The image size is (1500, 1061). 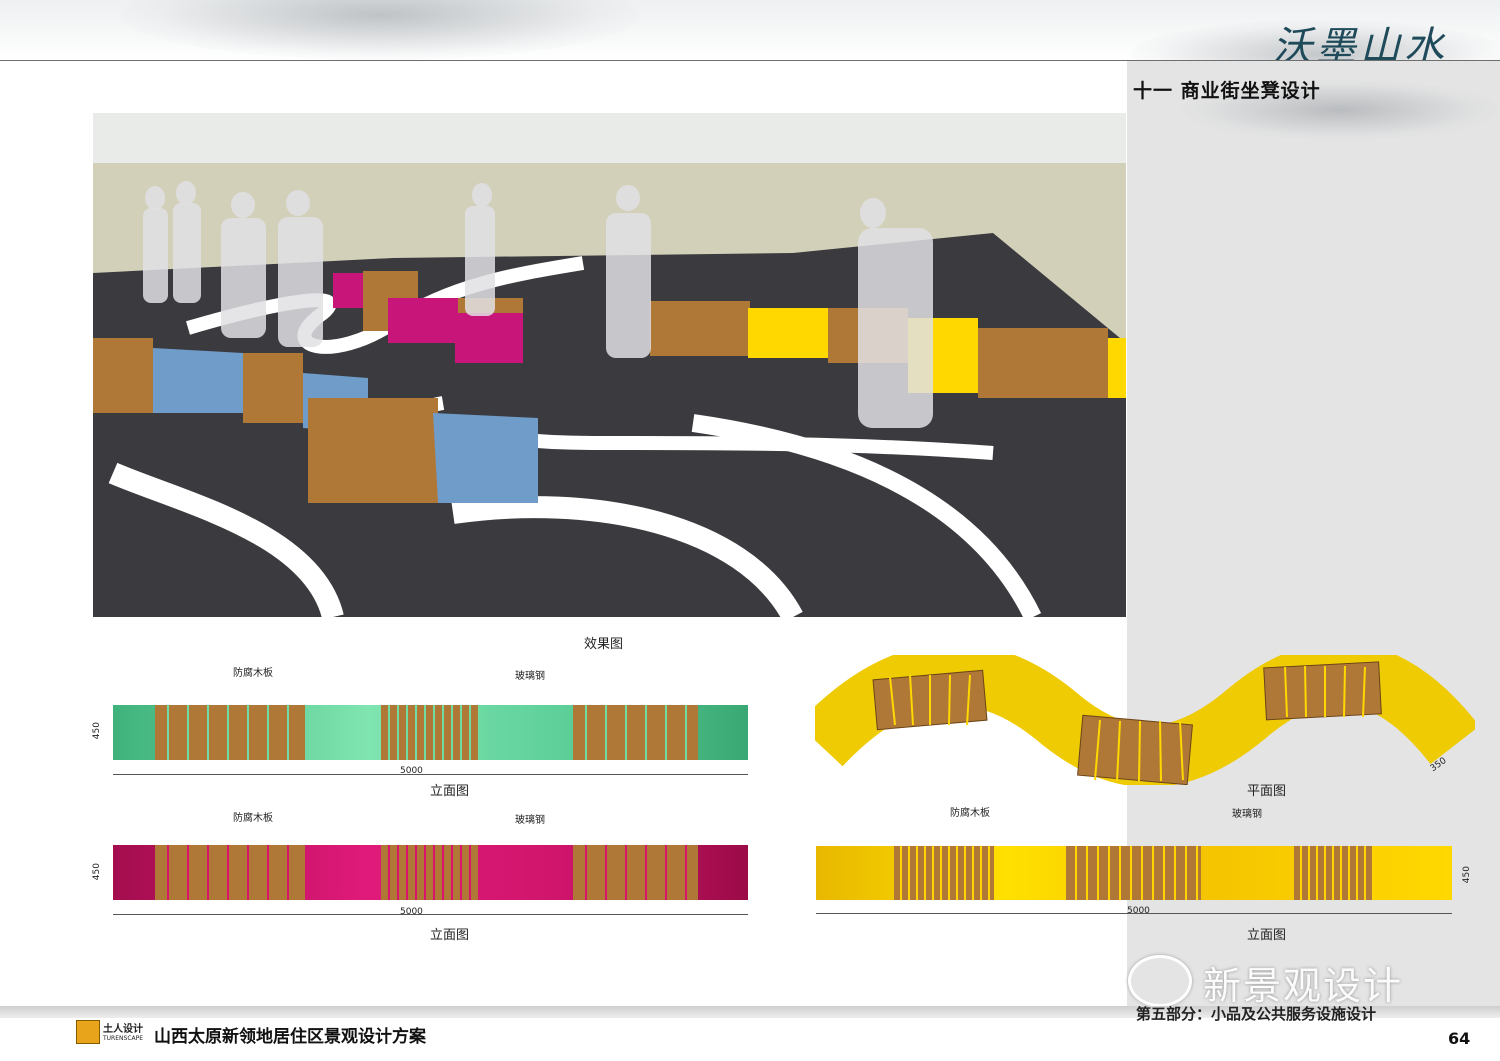 I want to click on watermark-text: 新景观设计, so click(x=1303, y=986).